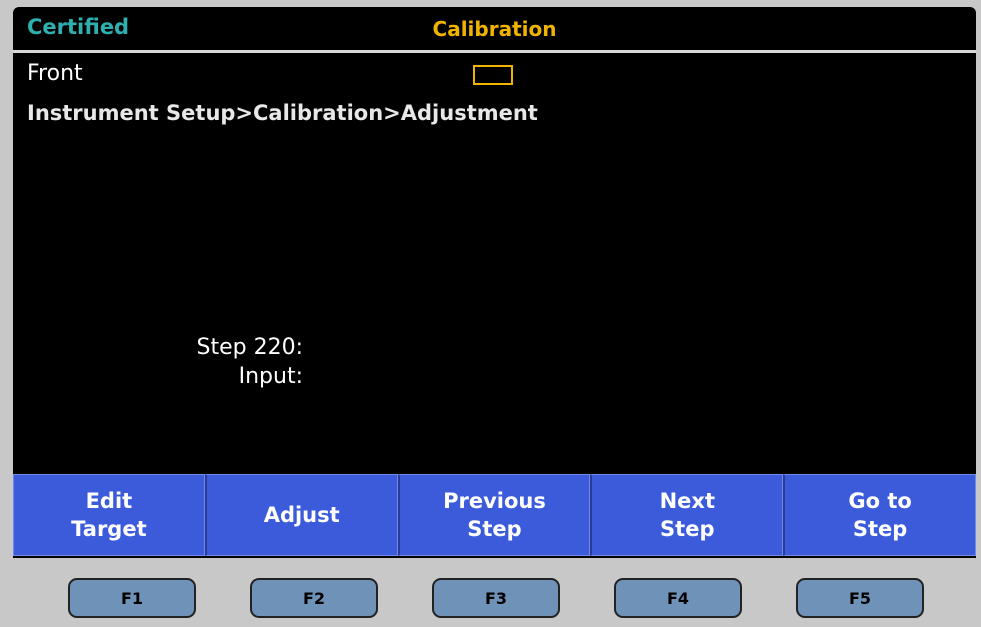  Describe the element at coordinates (109, 515) in the screenshot. I see `edit-target-softkey: Edit Target` at that location.